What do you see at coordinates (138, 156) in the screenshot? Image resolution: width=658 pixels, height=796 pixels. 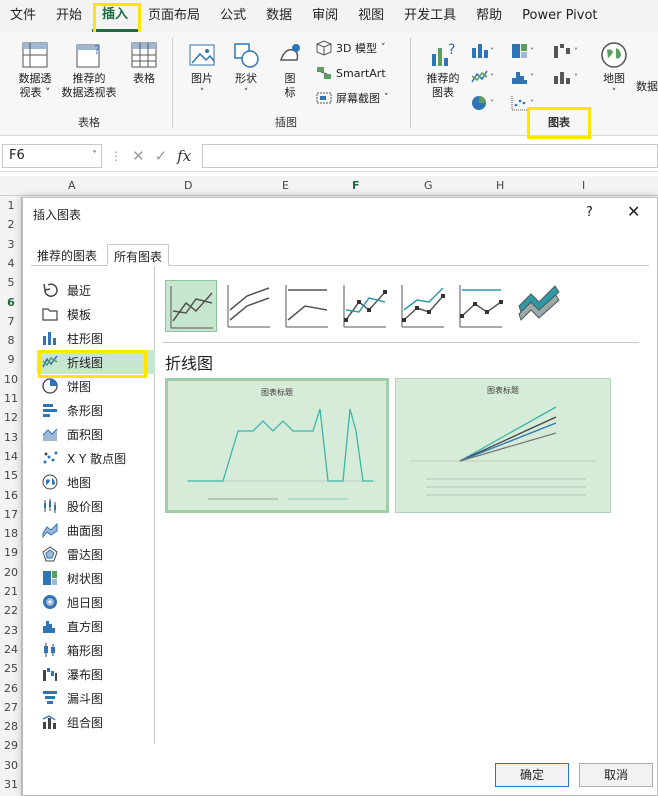 I see `cancel-icon: ✕` at bounding box center [138, 156].